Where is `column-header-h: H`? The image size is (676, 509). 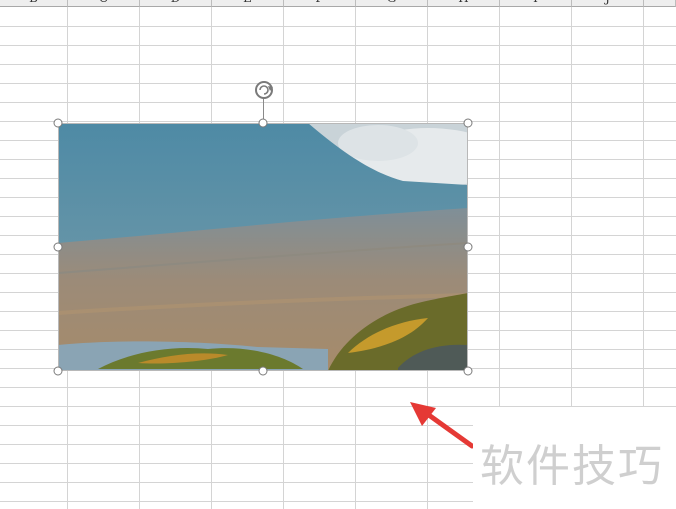 column-header-h: H is located at coordinates (464, 3).